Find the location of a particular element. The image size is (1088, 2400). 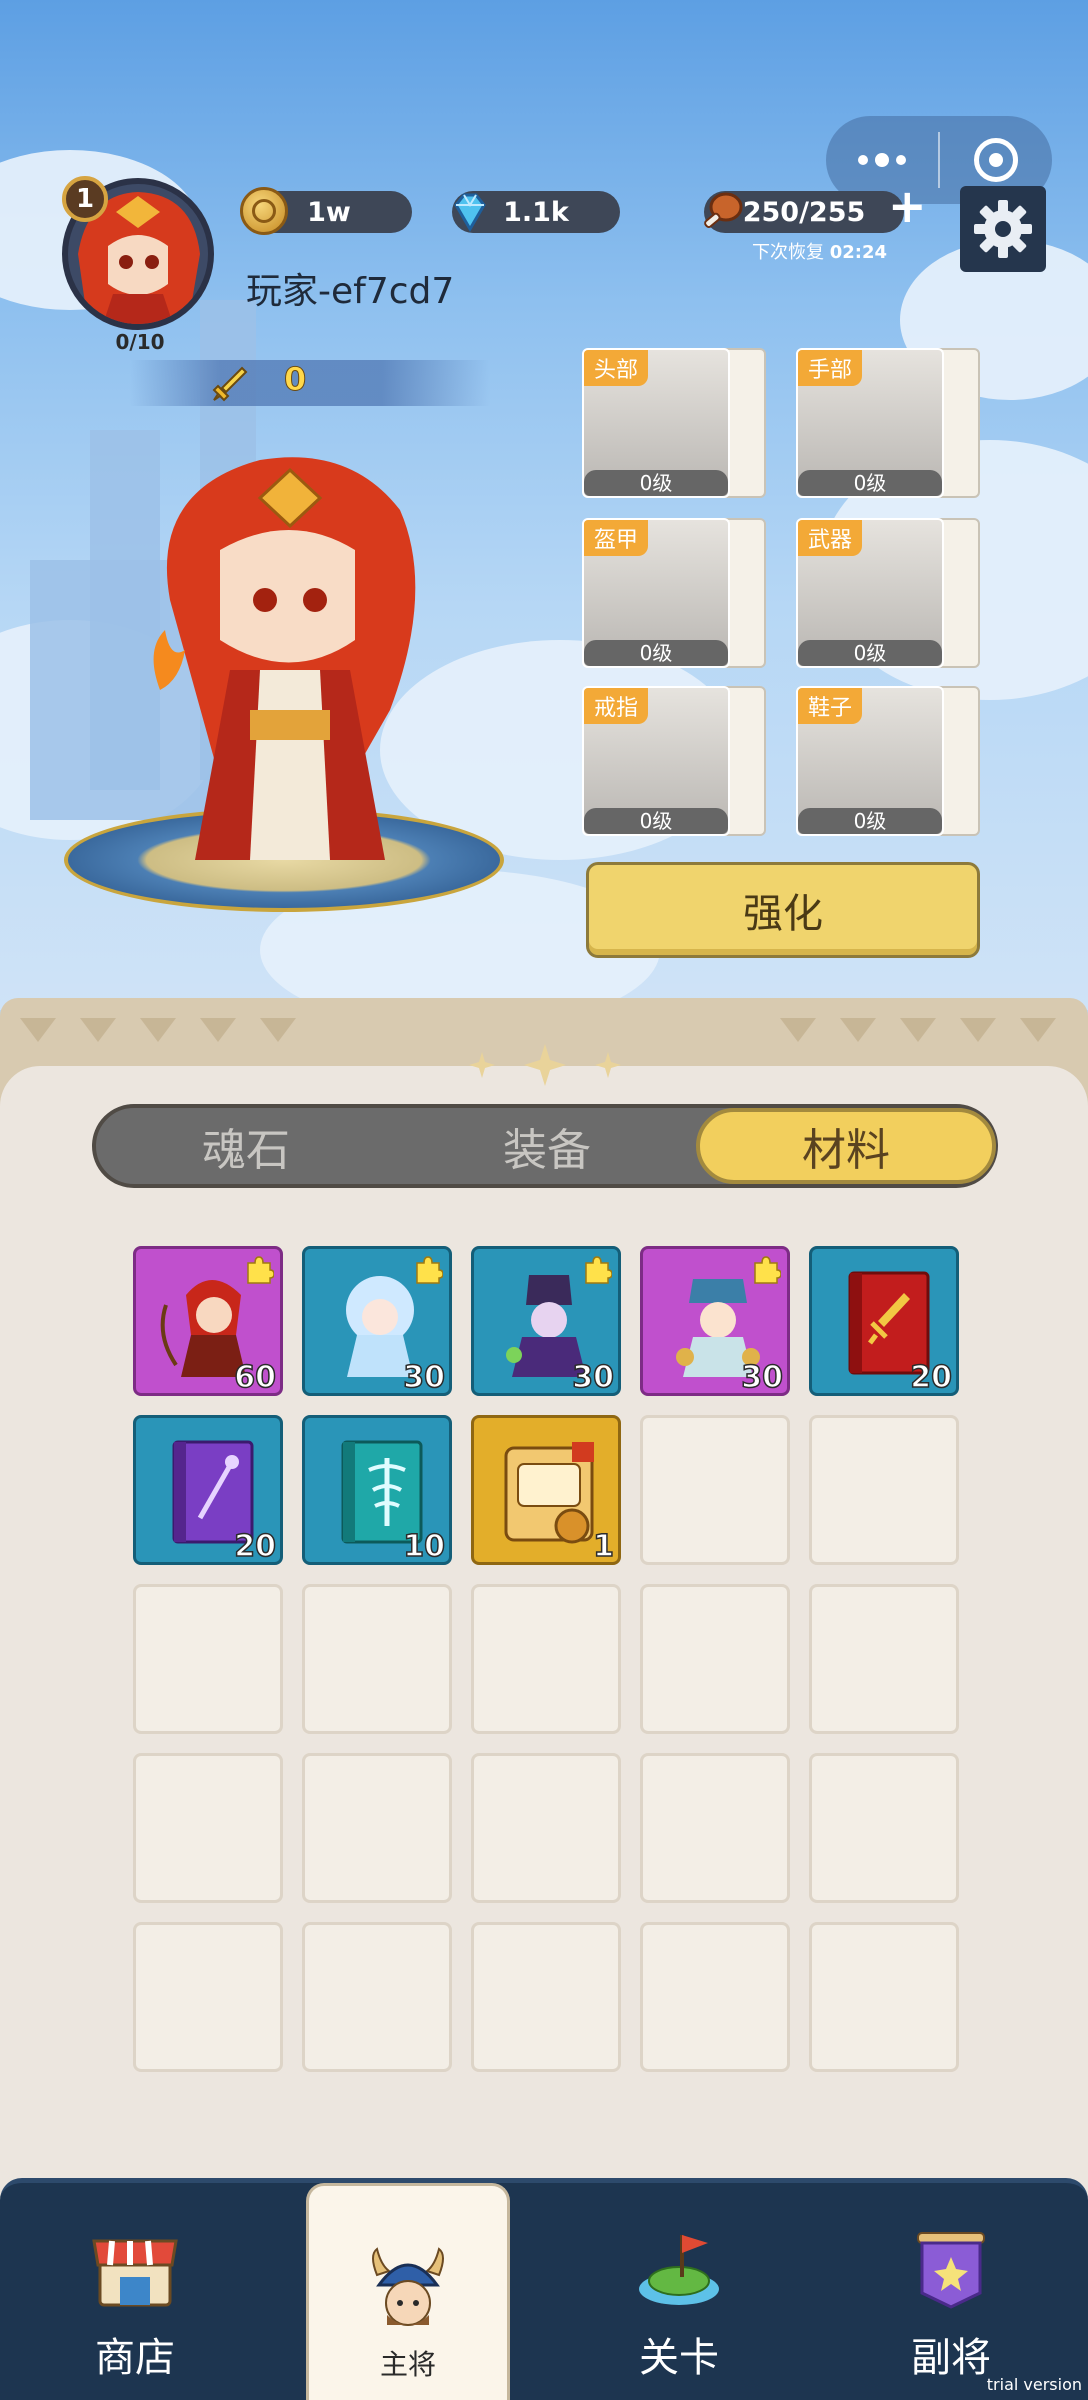

shop-stall-icon is located at coordinates (135, 2273).